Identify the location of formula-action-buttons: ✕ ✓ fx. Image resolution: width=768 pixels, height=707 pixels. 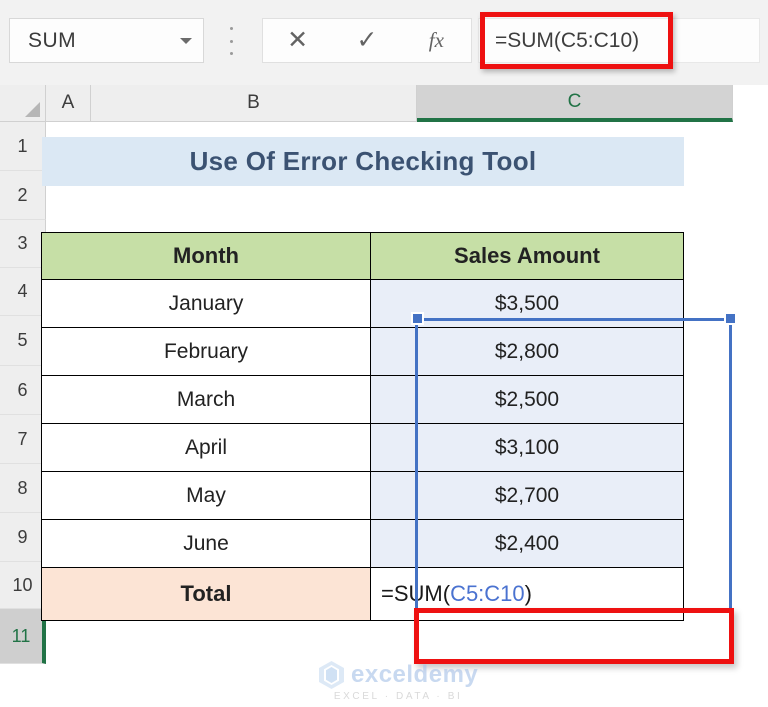
(367, 40).